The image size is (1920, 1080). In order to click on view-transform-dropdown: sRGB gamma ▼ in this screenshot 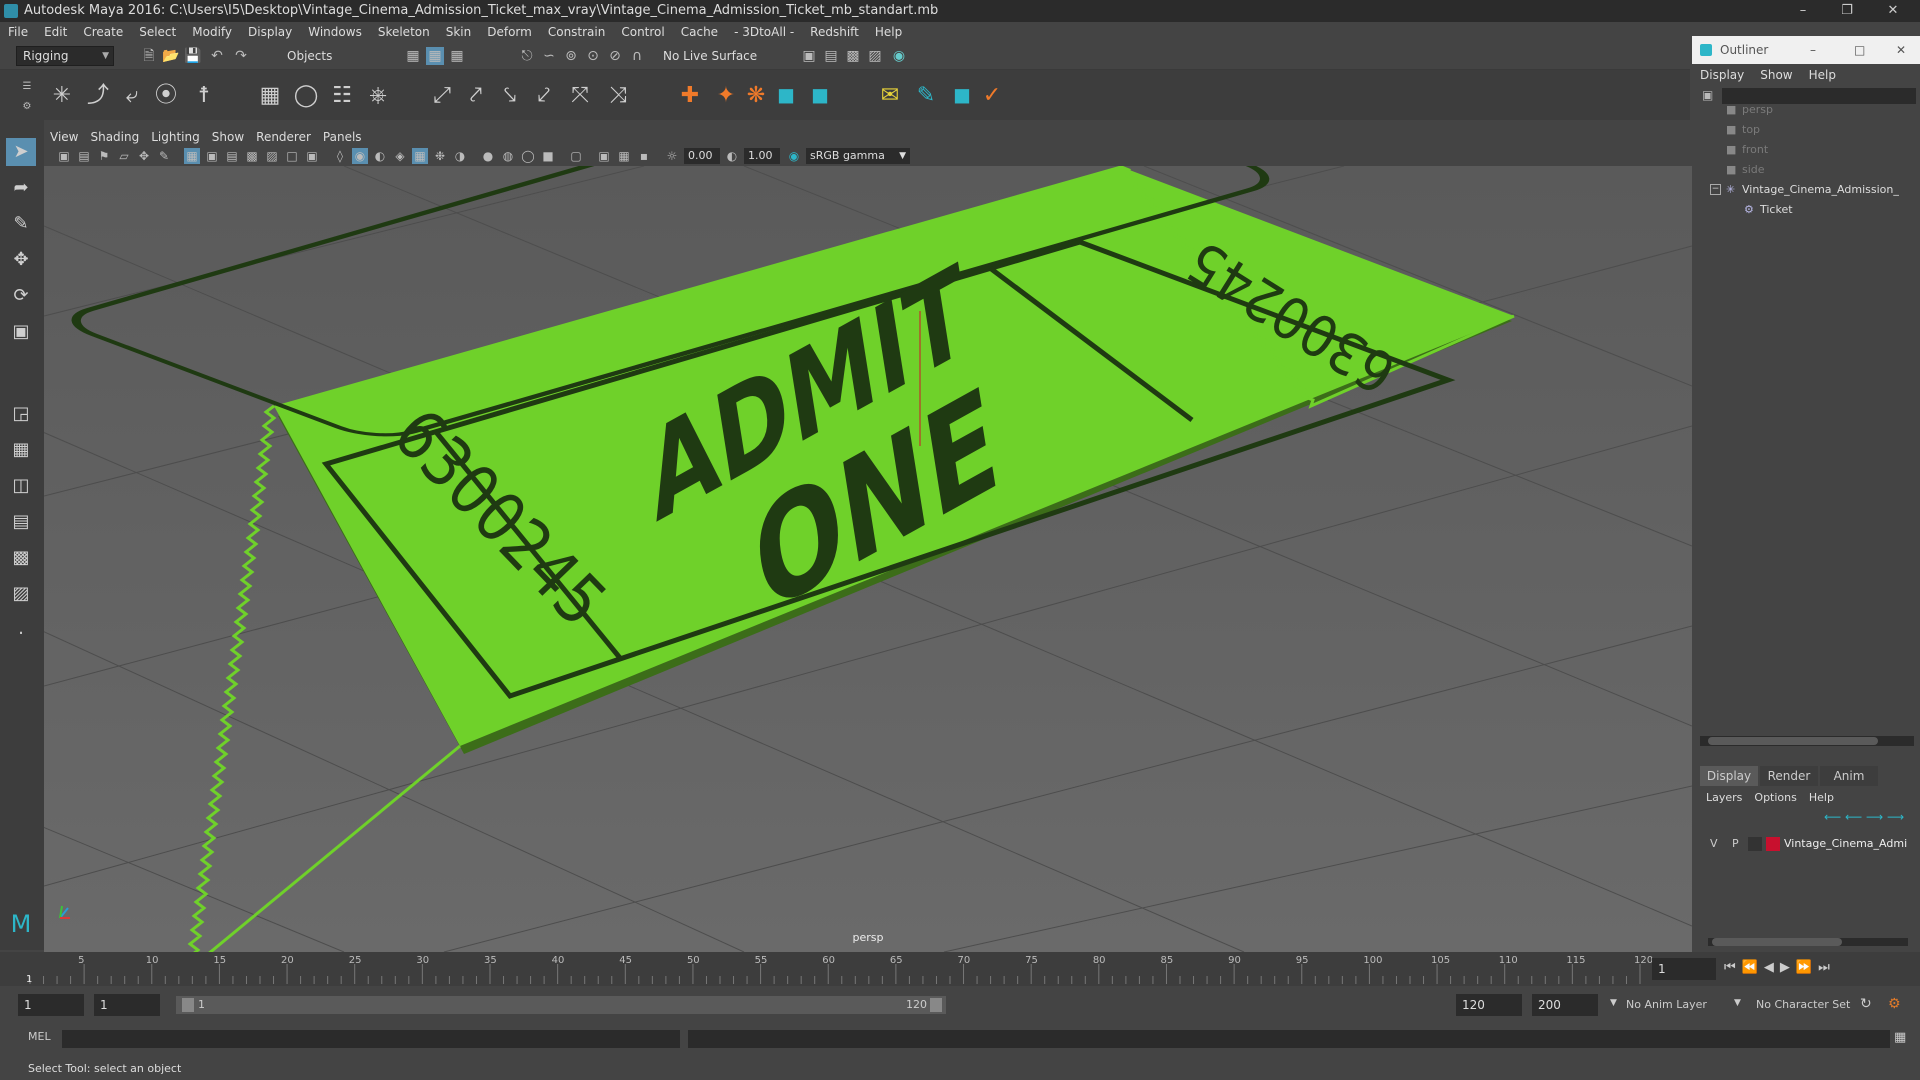, I will do `click(858, 156)`.